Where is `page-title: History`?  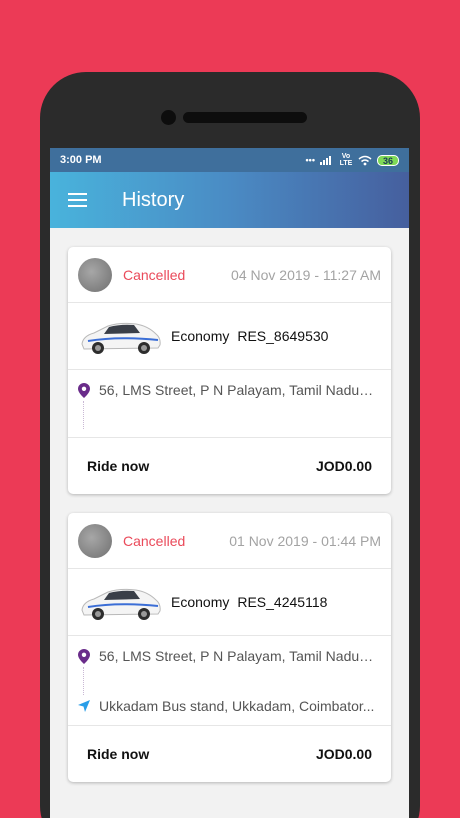
page-title: History is located at coordinates (153, 199).